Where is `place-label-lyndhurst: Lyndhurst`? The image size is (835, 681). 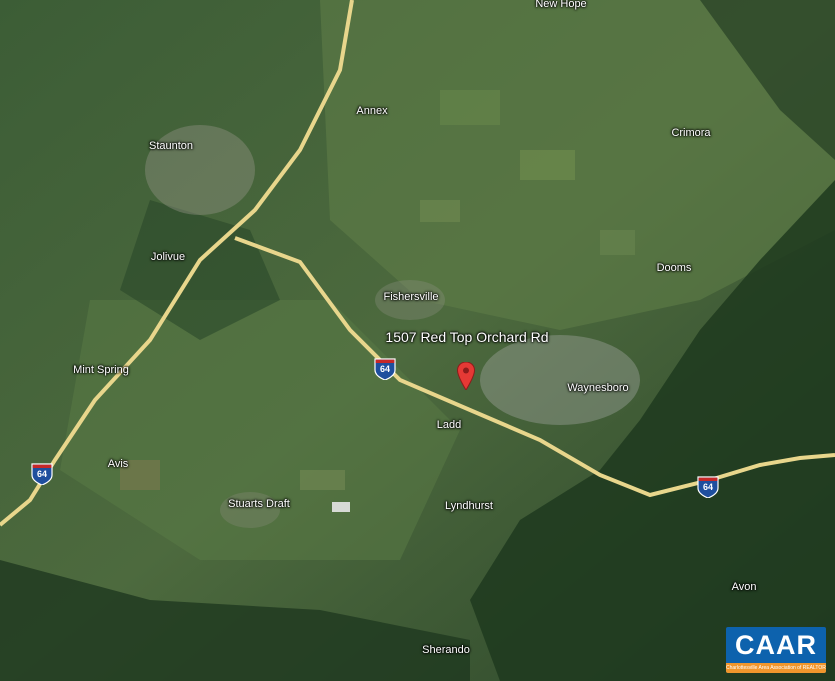 place-label-lyndhurst: Lyndhurst is located at coordinates (469, 506).